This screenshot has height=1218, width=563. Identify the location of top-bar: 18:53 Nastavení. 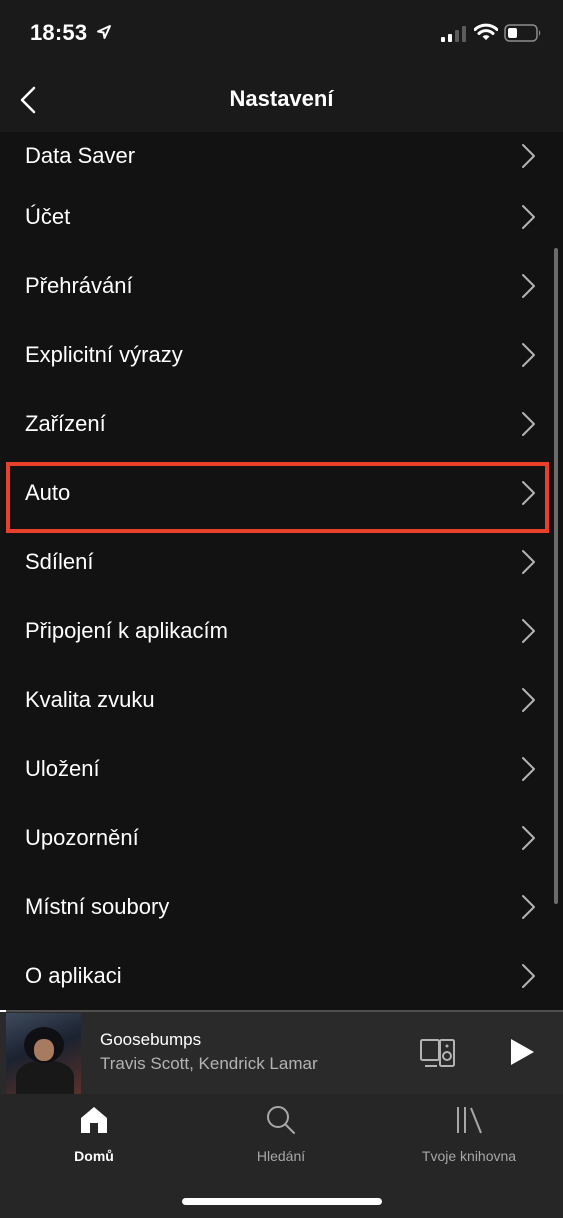
(281, 66).